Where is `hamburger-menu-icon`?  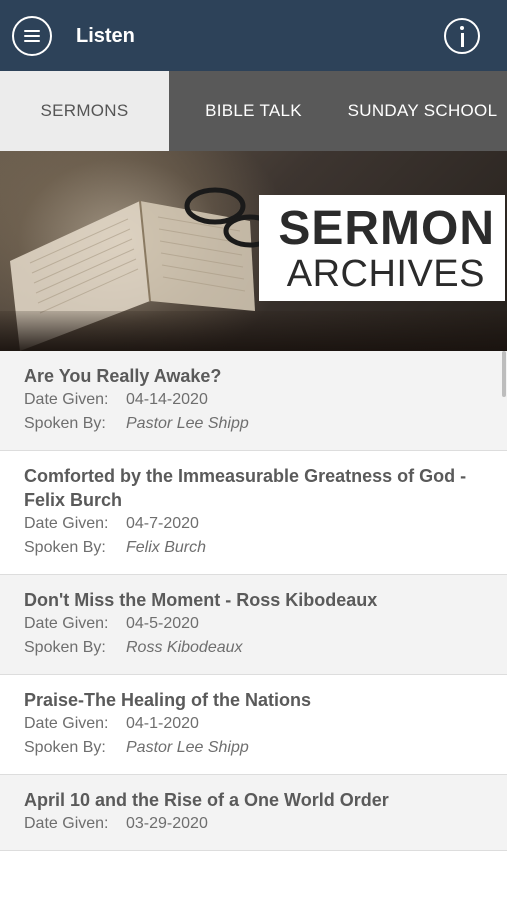
hamburger-menu-icon is located at coordinates (32, 36).